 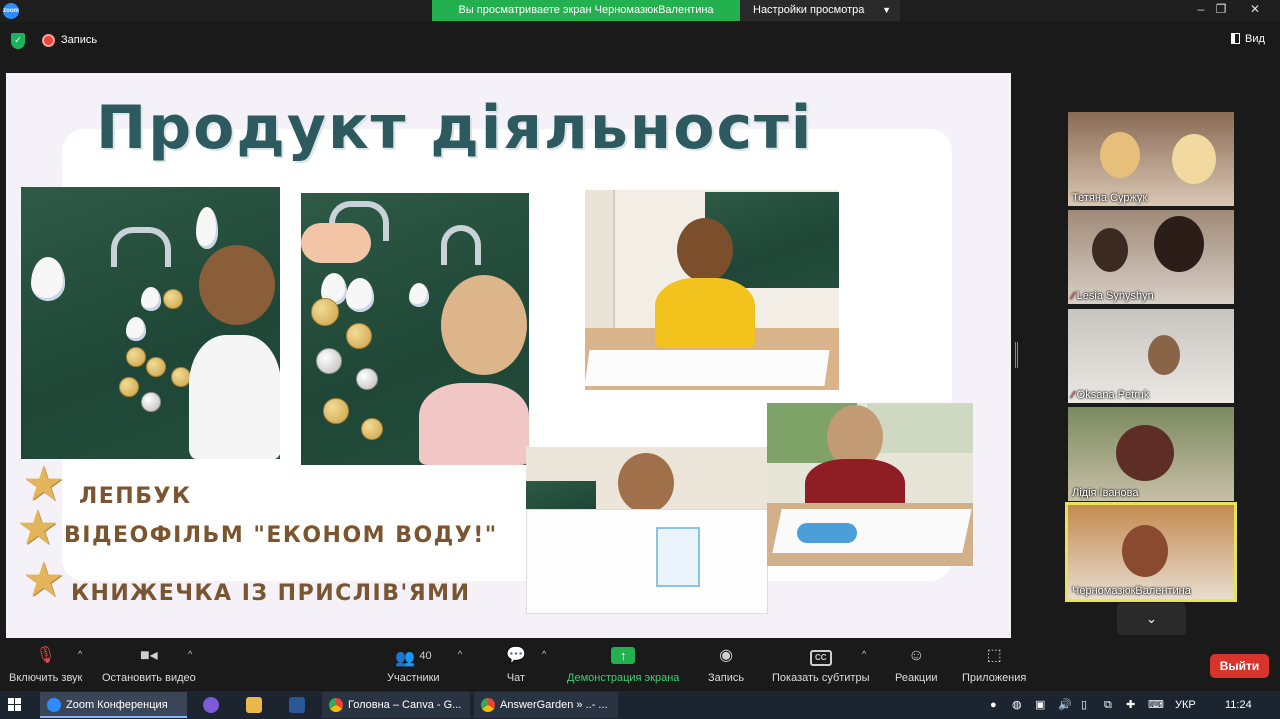 I want to click on participant-tile: Тетяна Суржук, so click(x=1151, y=159).